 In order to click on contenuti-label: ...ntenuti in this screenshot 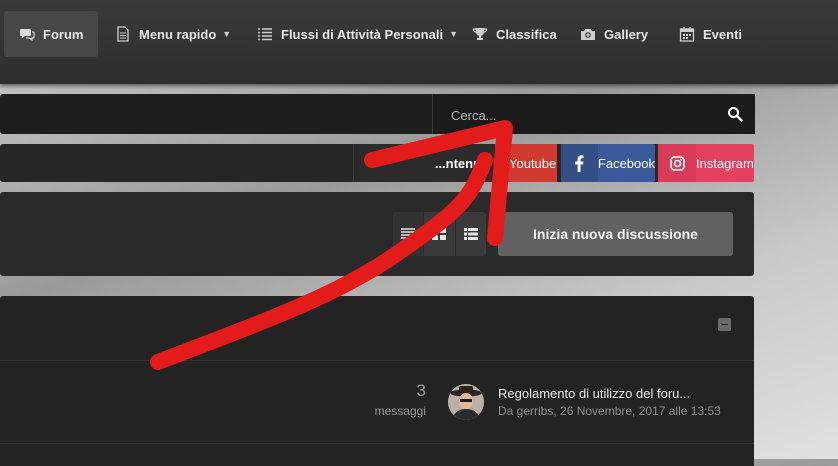, I will do `click(461, 163)`.